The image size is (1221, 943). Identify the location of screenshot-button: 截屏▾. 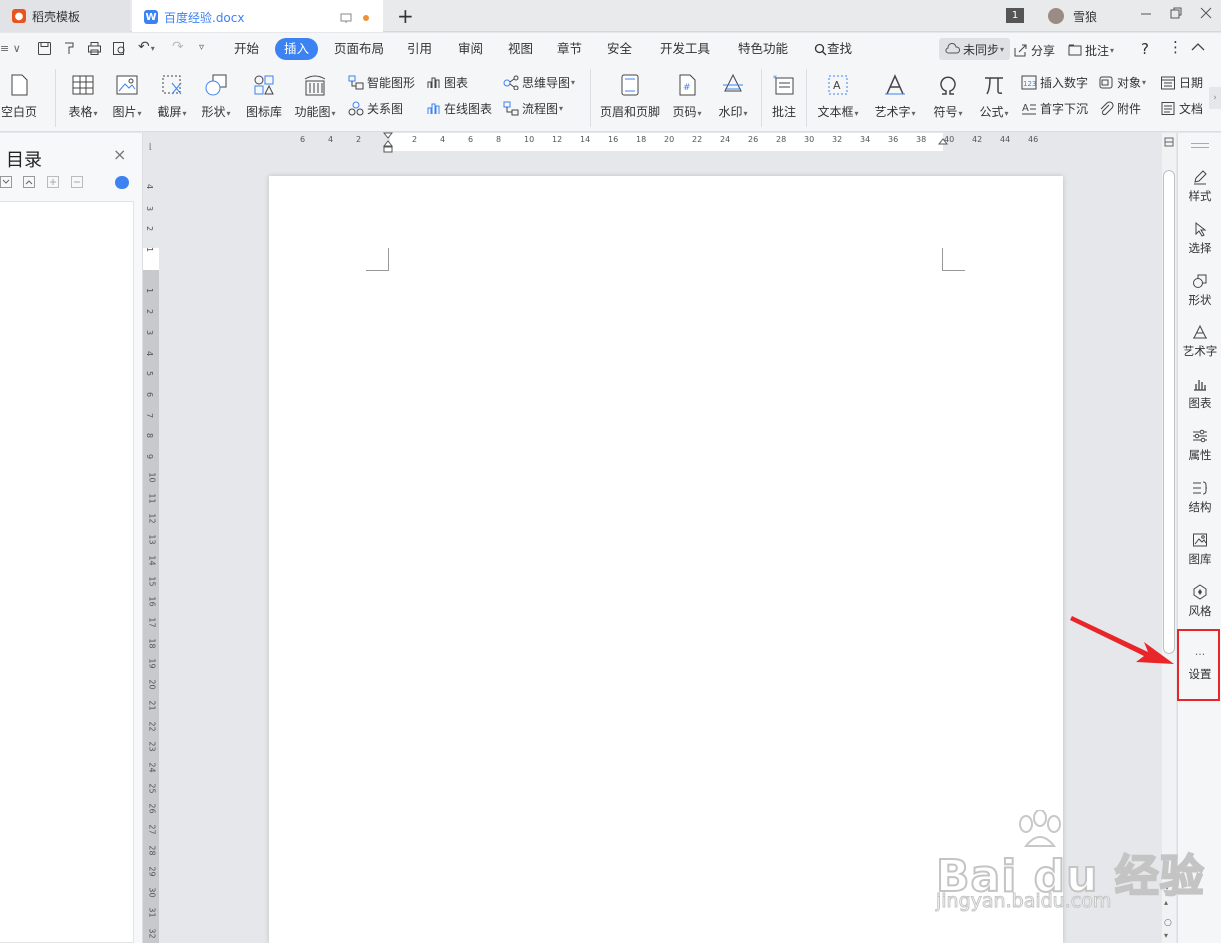
(172, 96).